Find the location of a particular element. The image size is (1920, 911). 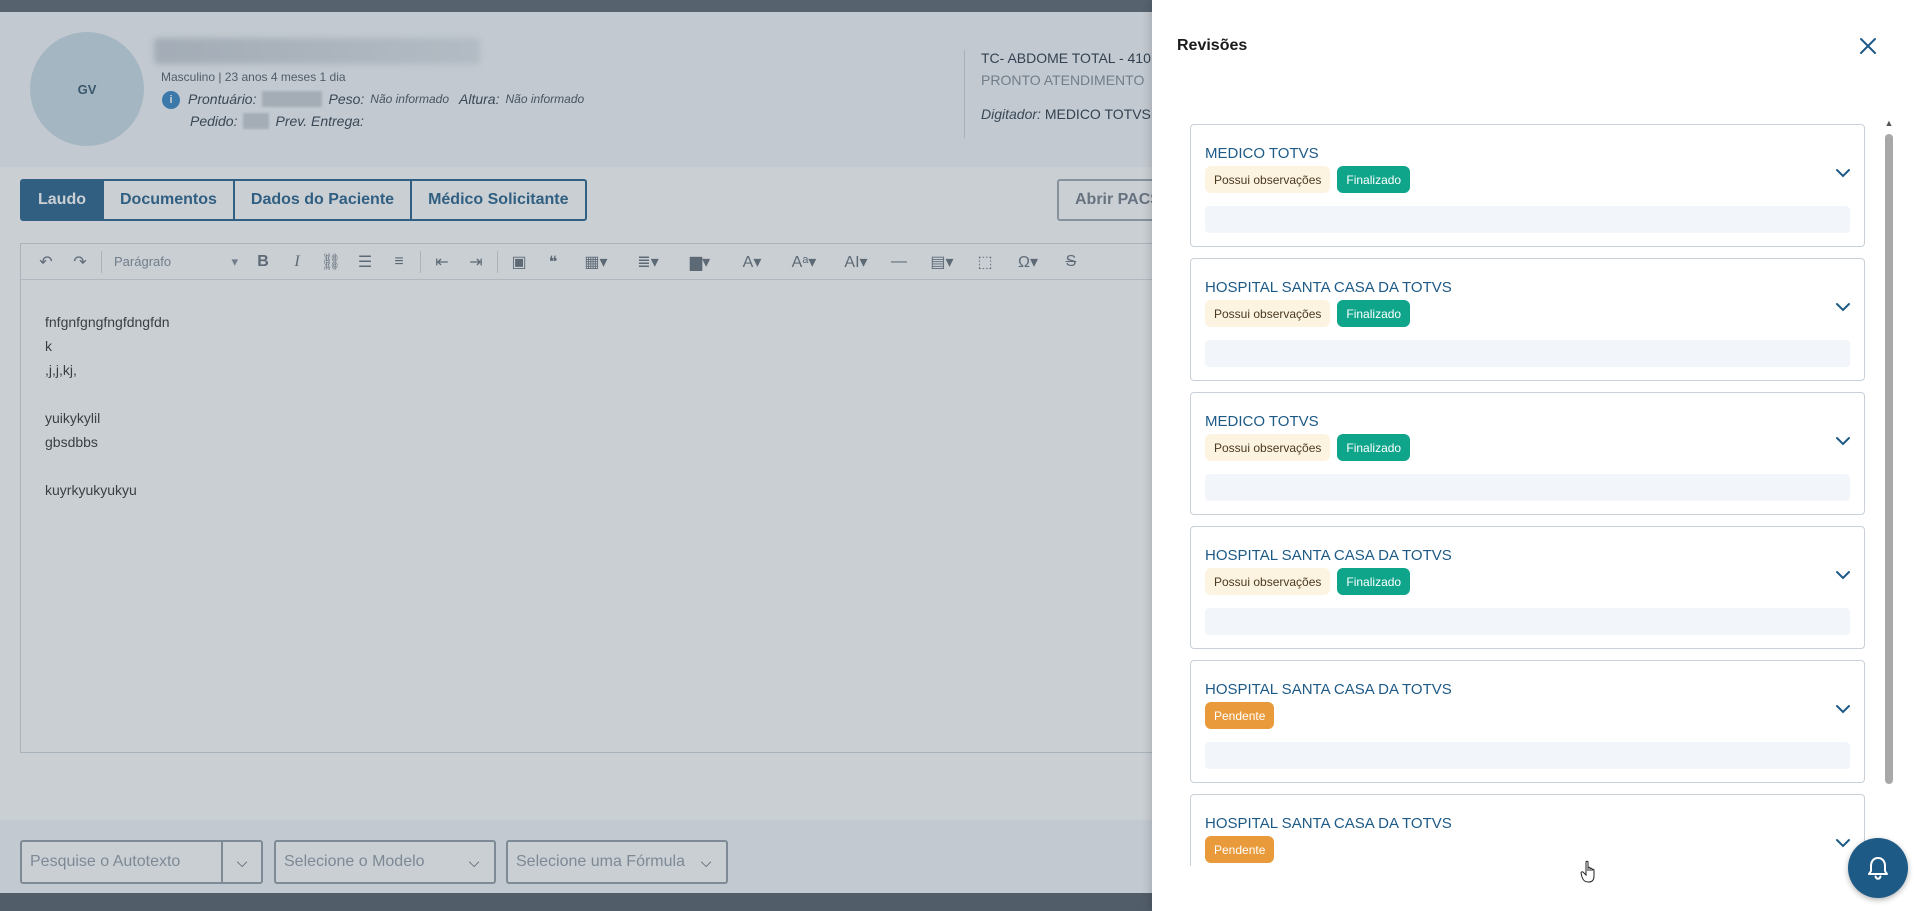

scroll-up-arrow-icon: ▲ is located at coordinates (1889, 123).